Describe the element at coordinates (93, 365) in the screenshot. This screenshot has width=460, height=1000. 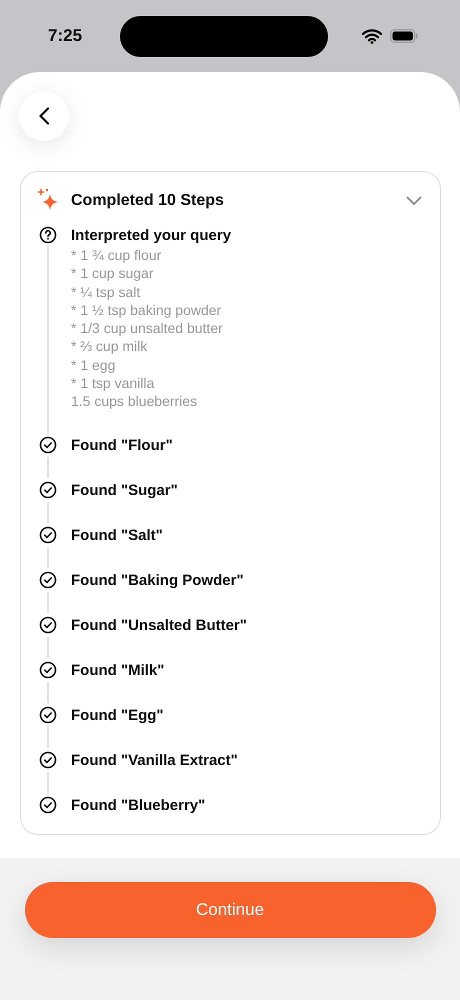
I see `step-detail: * 1 egg` at that location.